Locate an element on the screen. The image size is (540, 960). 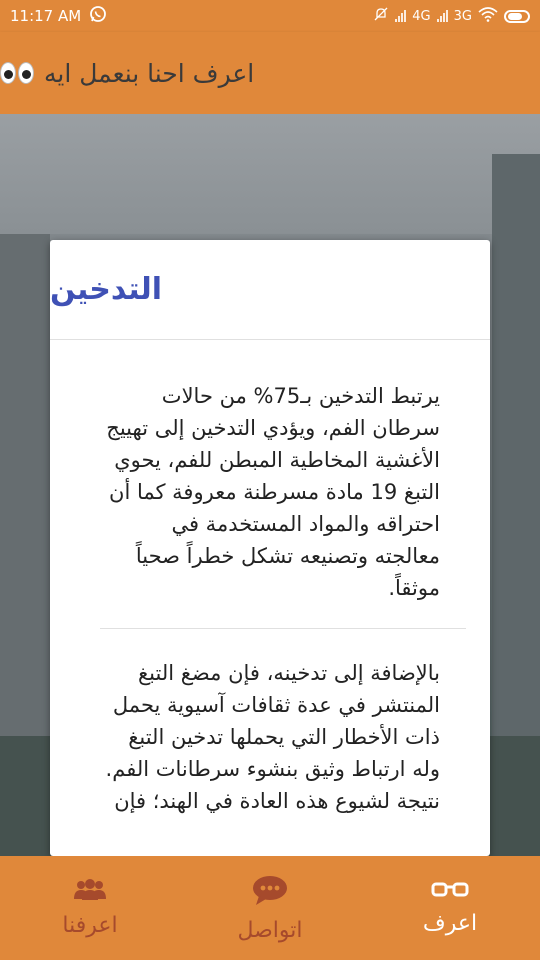
status-bar: 11:17 AM 4G 3G is located at coordinates (270, 16).